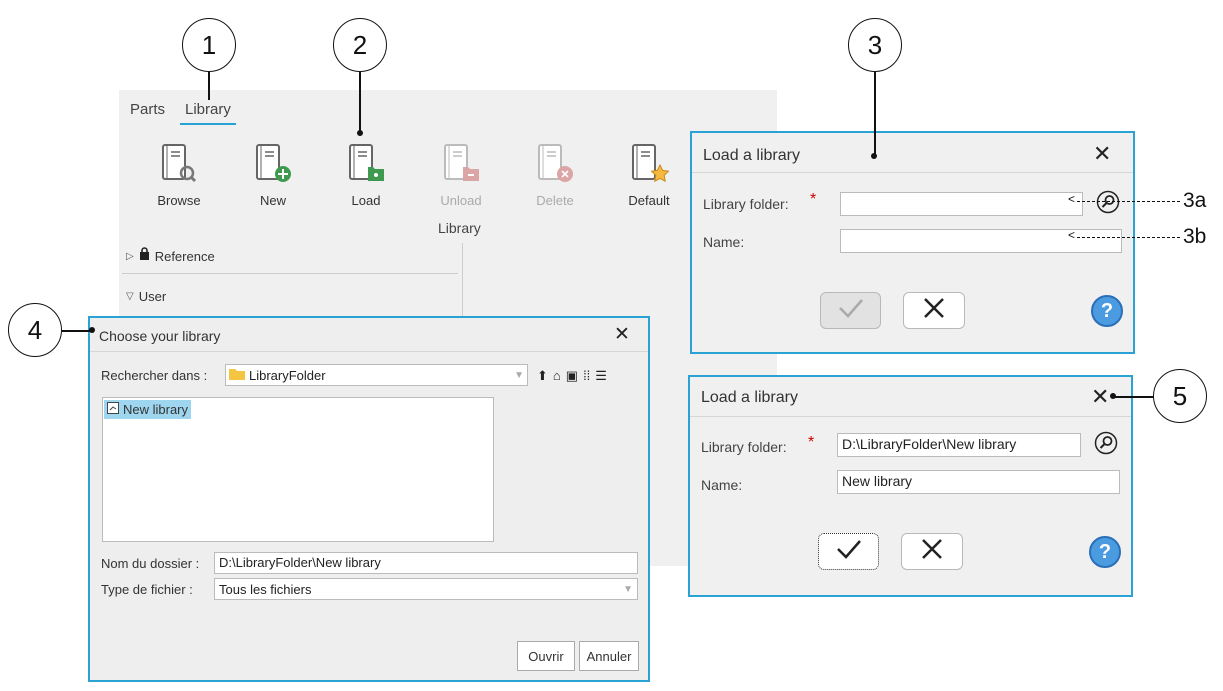 This screenshot has height=691, width=1223. Describe the element at coordinates (1195, 200) in the screenshot. I see `callout-3a: 3a` at that location.